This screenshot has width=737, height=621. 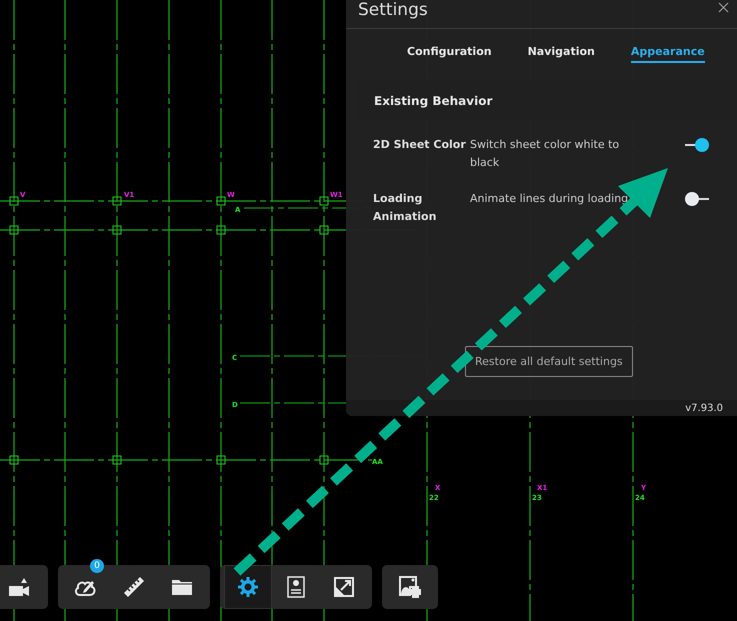 What do you see at coordinates (393, 10) in the screenshot?
I see `panel-title: Settings` at bounding box center [393, 10].